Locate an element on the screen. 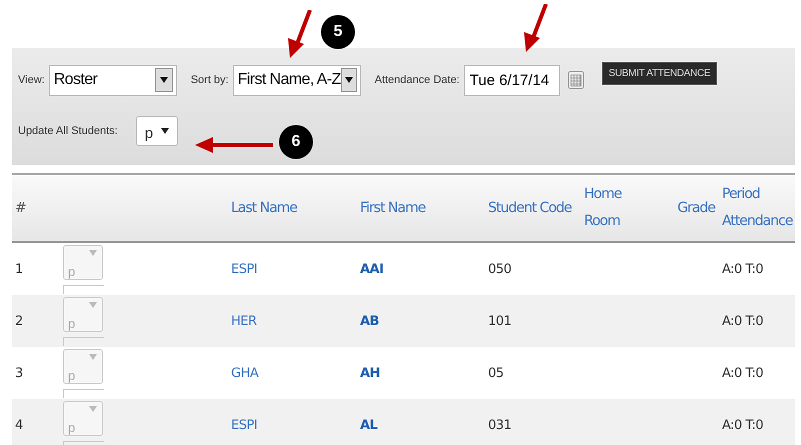 Image resolution: width=801 pixels, height=445 pixels. column-header: First Name is located at coordinates (393, 208).